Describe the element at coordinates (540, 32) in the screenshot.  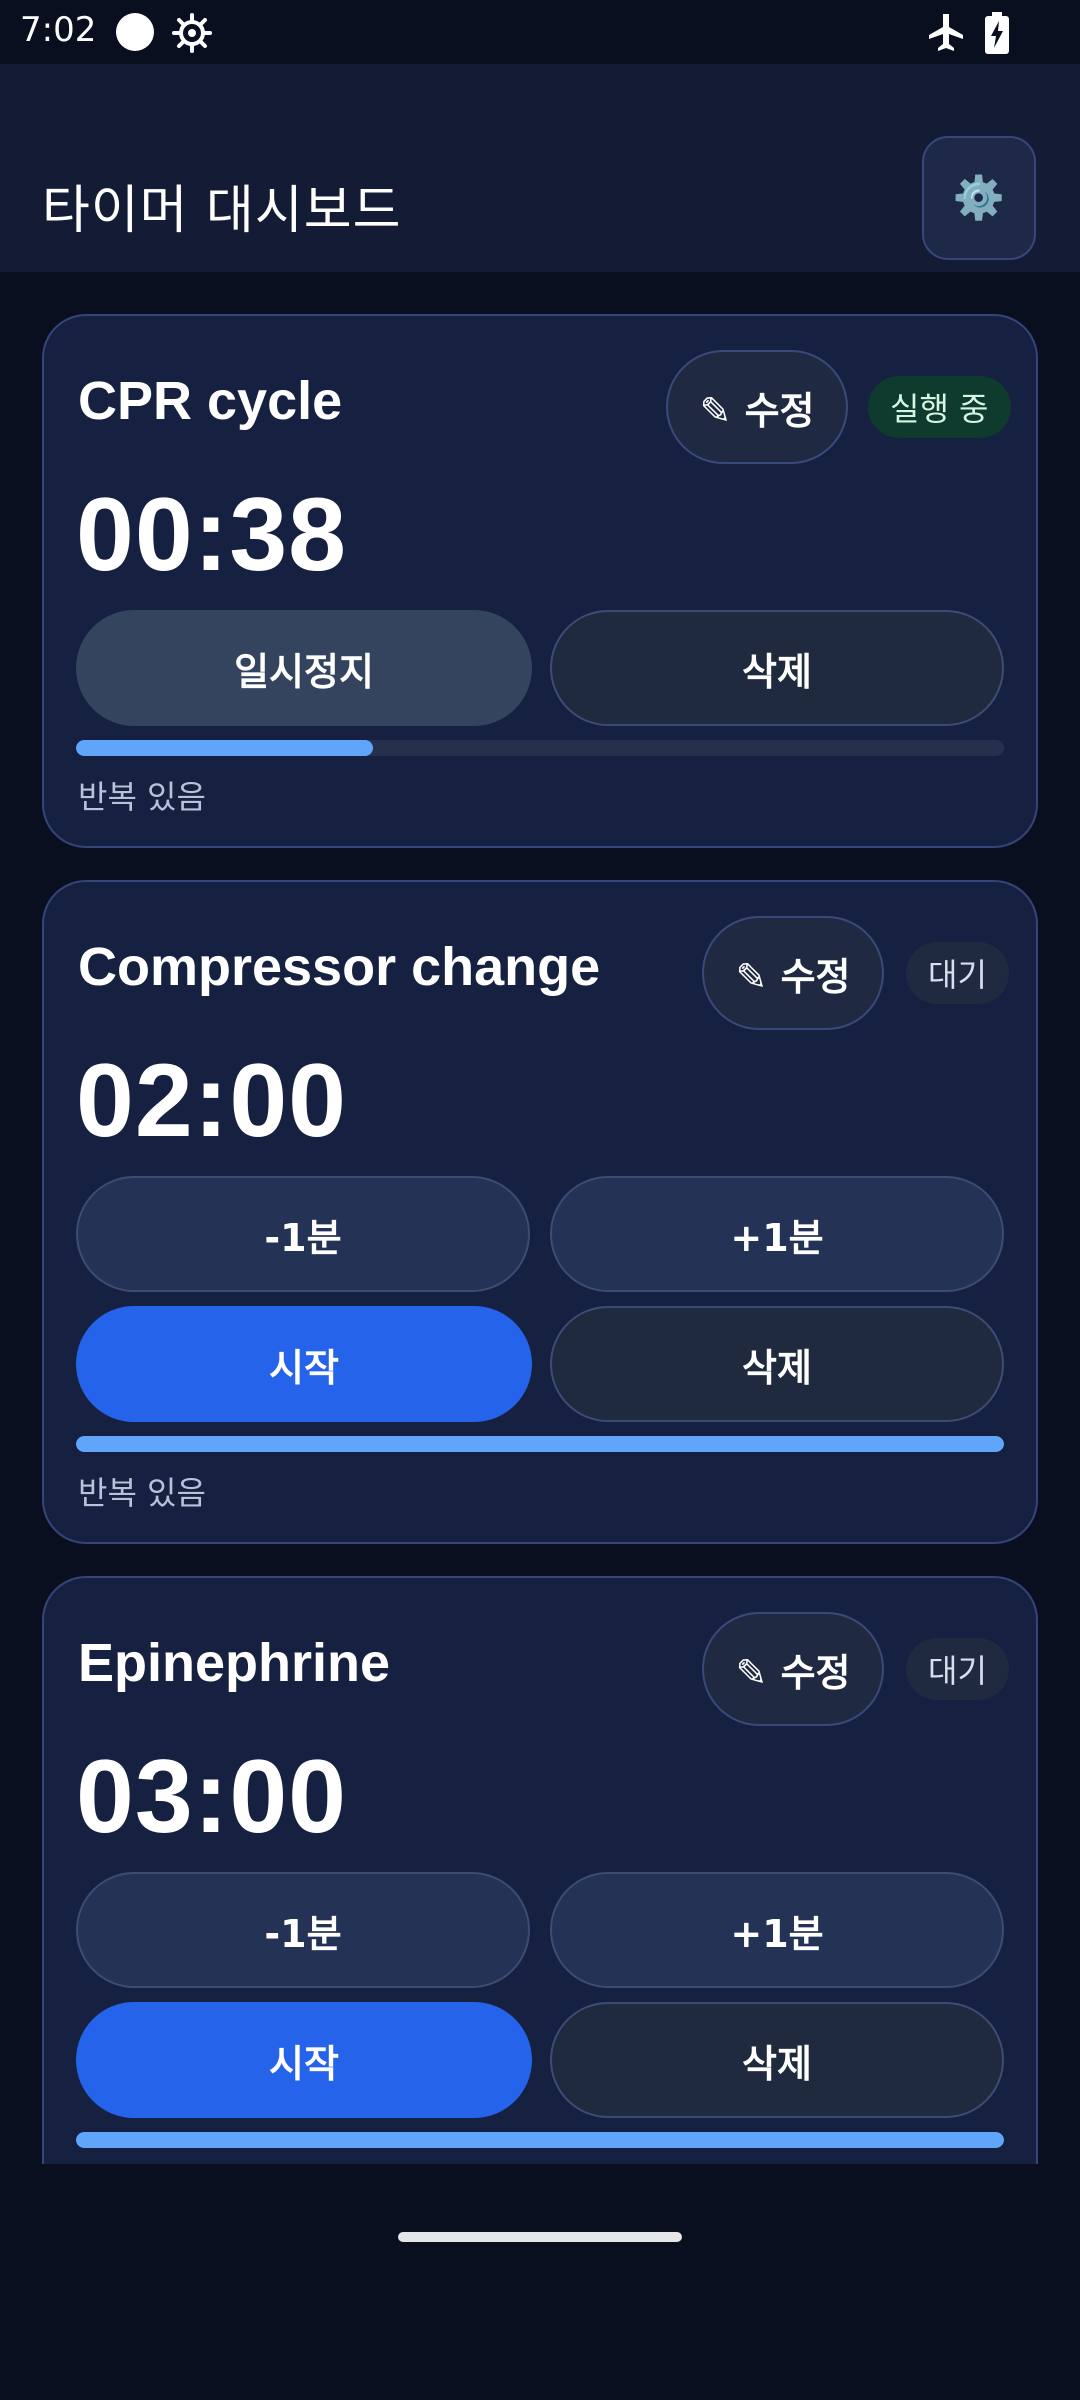
I see `status-bar: 7:02` at that location.